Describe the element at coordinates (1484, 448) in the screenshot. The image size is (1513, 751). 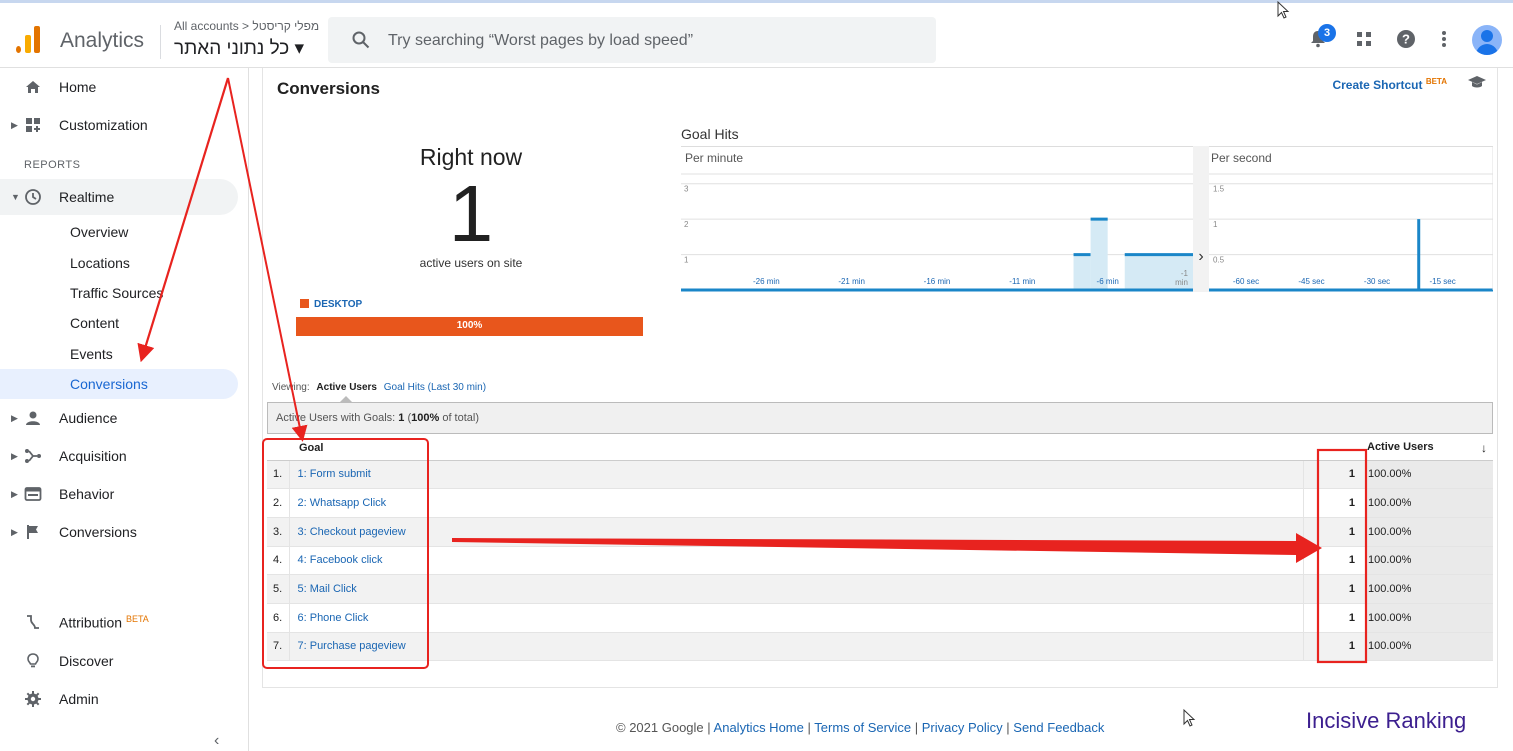
I see `sort-descending-icon: ↓` at that location.